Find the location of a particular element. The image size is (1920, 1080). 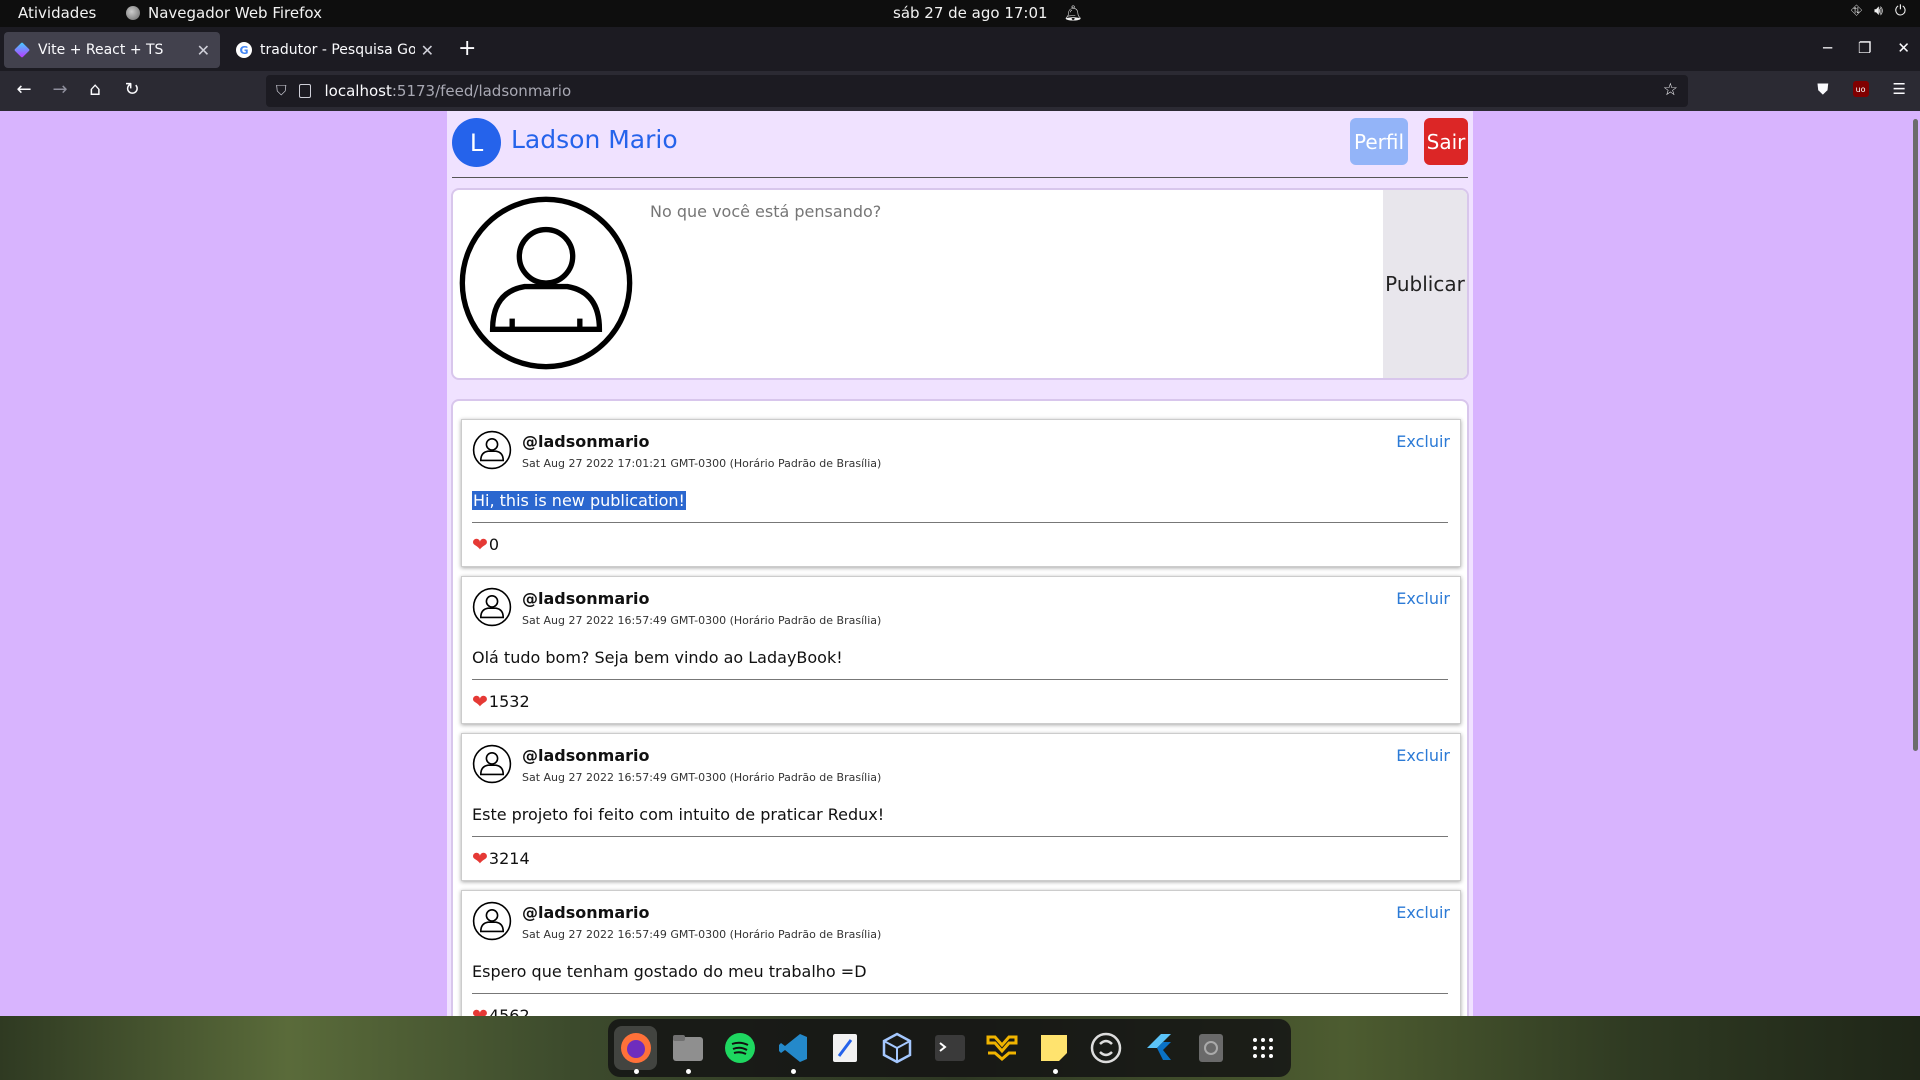

like-button: ❤ 4562 is located at coordinates (501, 1011).